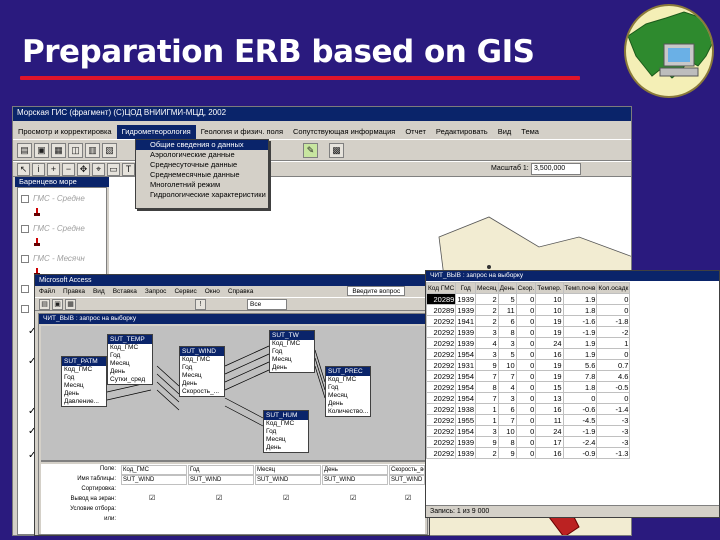 The height and width of the screenshot is (540, 720). Describe the element at coordinates (202, 145) in the screenshot. I see `dropdown-item-general: Общие сведения о данных` at that location.